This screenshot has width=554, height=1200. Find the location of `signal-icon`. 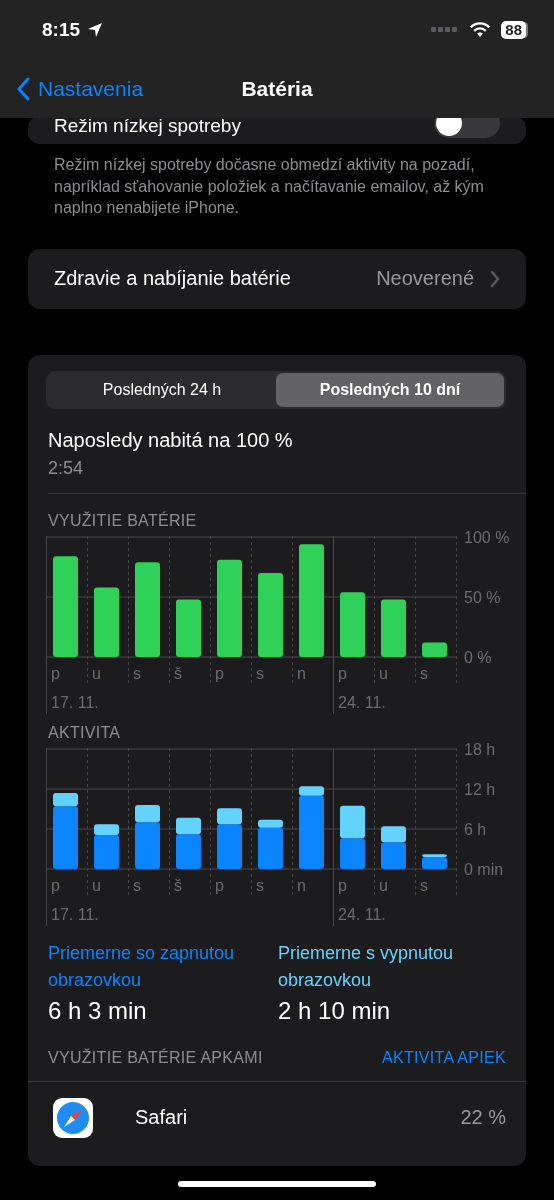

signal-icon is located at coordinates (444, 30).